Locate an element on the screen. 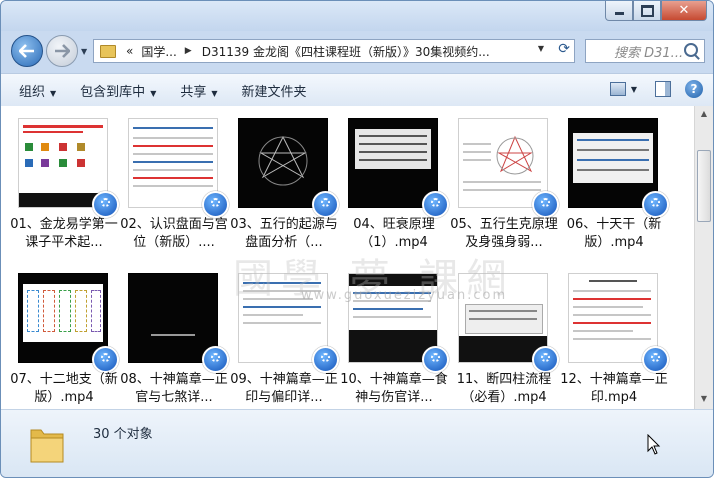  file-name: 11、断四柱流程（必看）.mp4 is located at coordinates (504, 388).